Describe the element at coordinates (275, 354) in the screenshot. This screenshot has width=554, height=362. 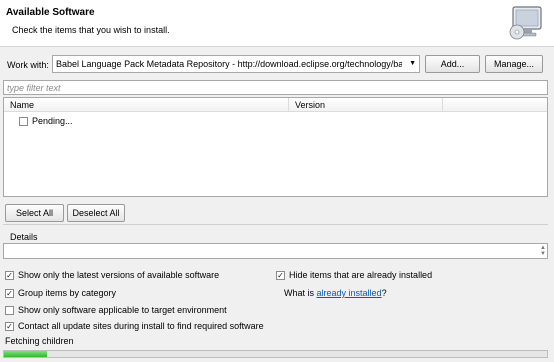
I see `progress-bar` at that location.